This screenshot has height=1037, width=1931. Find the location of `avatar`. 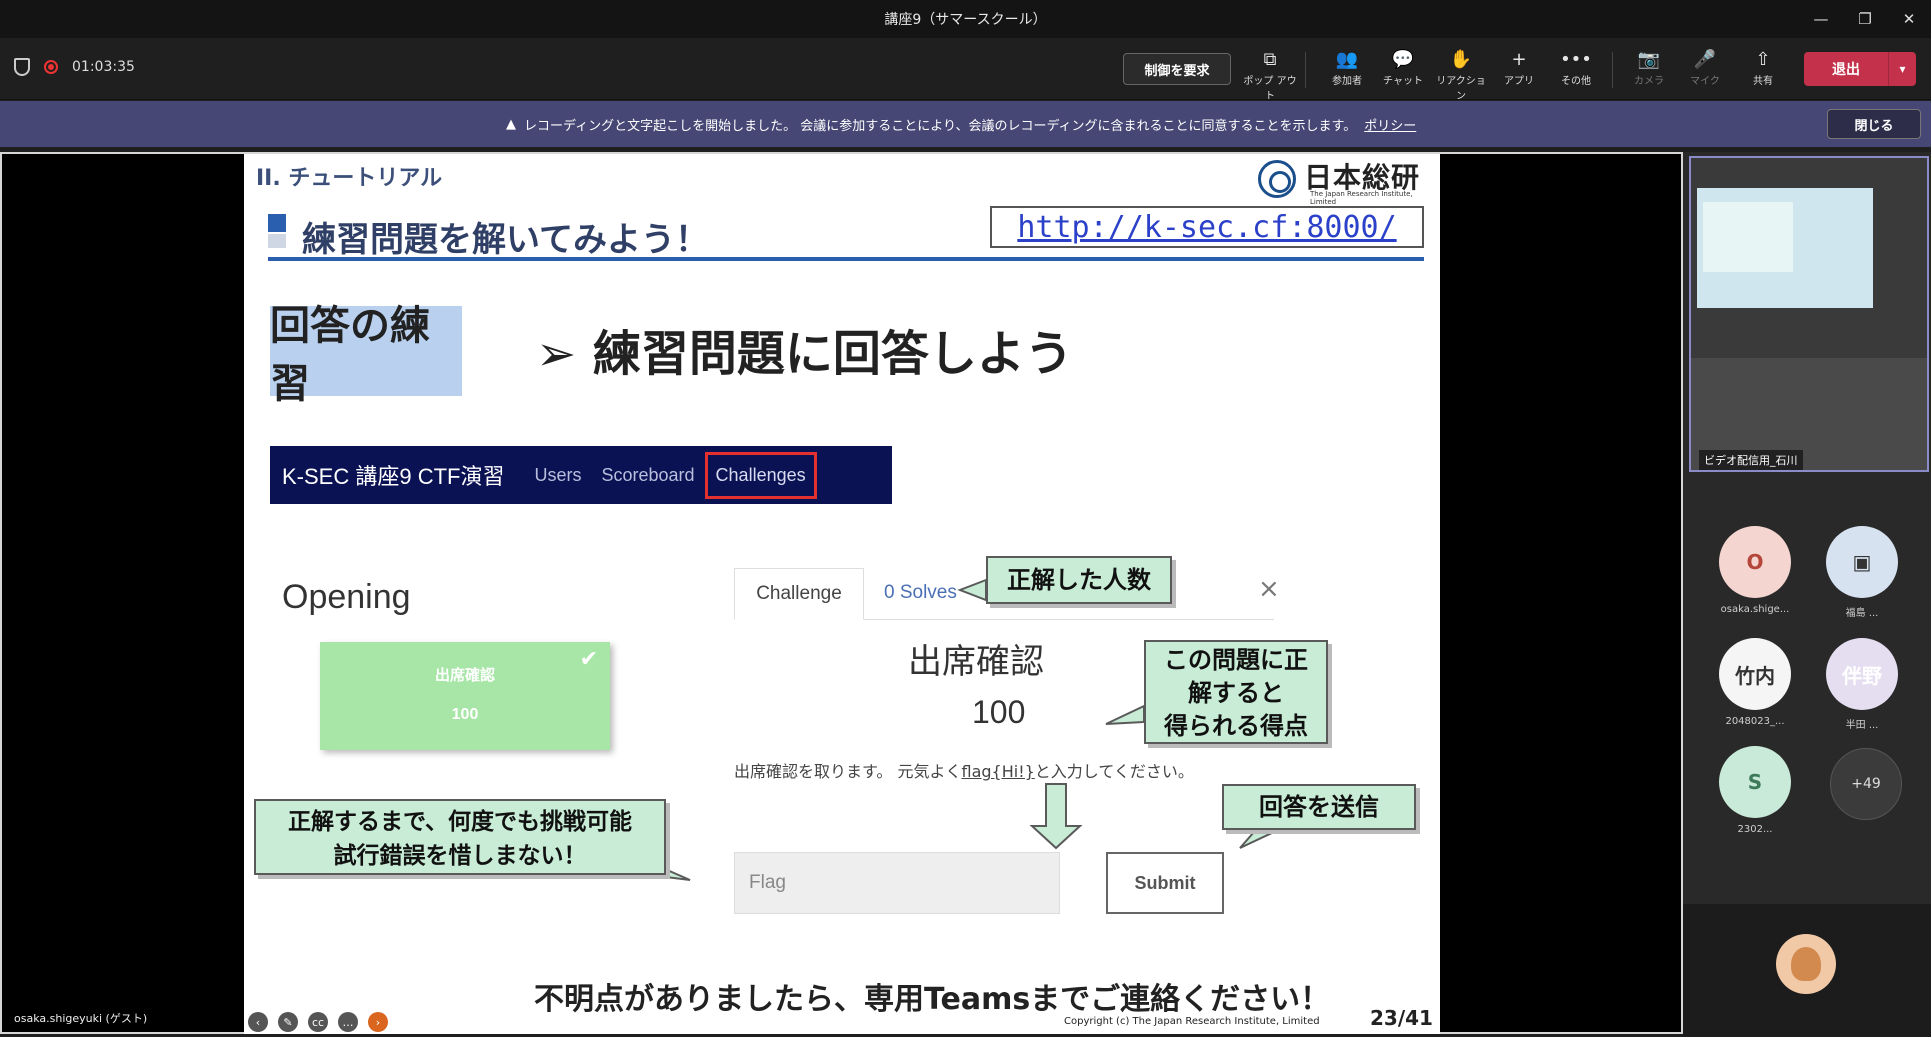

avatar is located at coordinates (1806, 964).